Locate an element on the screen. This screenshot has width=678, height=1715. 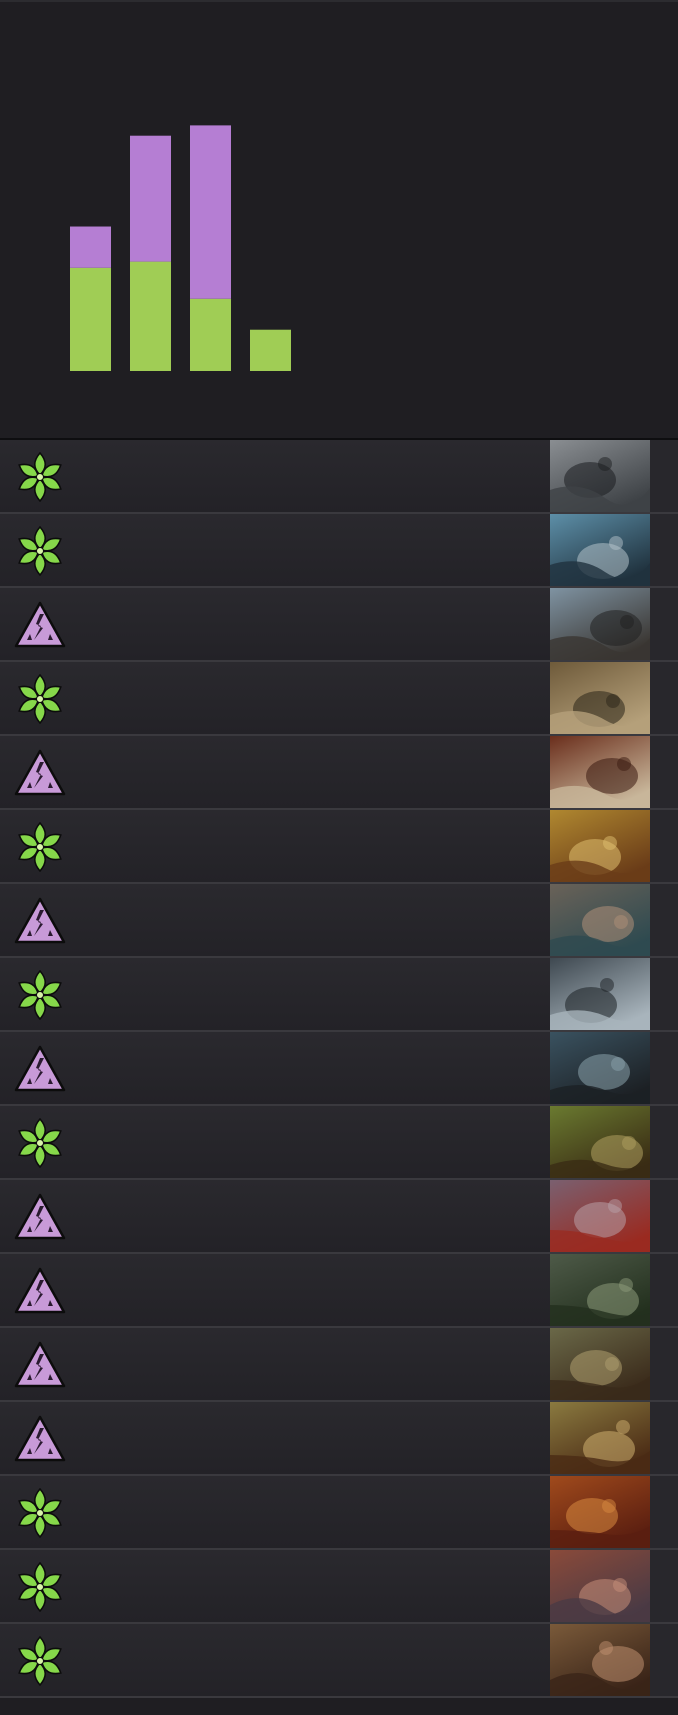
card-art-swamp-crawler is located at coordinates (600, 1290).